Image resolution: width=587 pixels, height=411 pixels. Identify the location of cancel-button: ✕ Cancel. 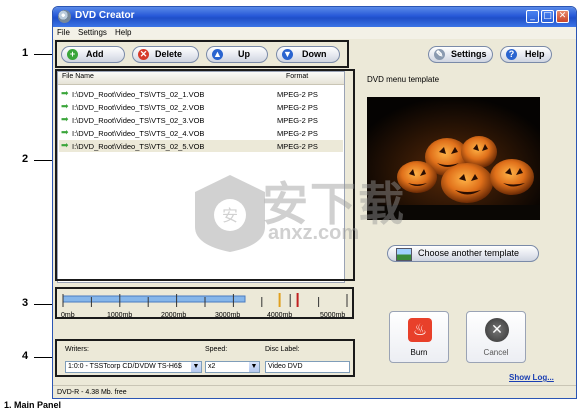
(496, 337).